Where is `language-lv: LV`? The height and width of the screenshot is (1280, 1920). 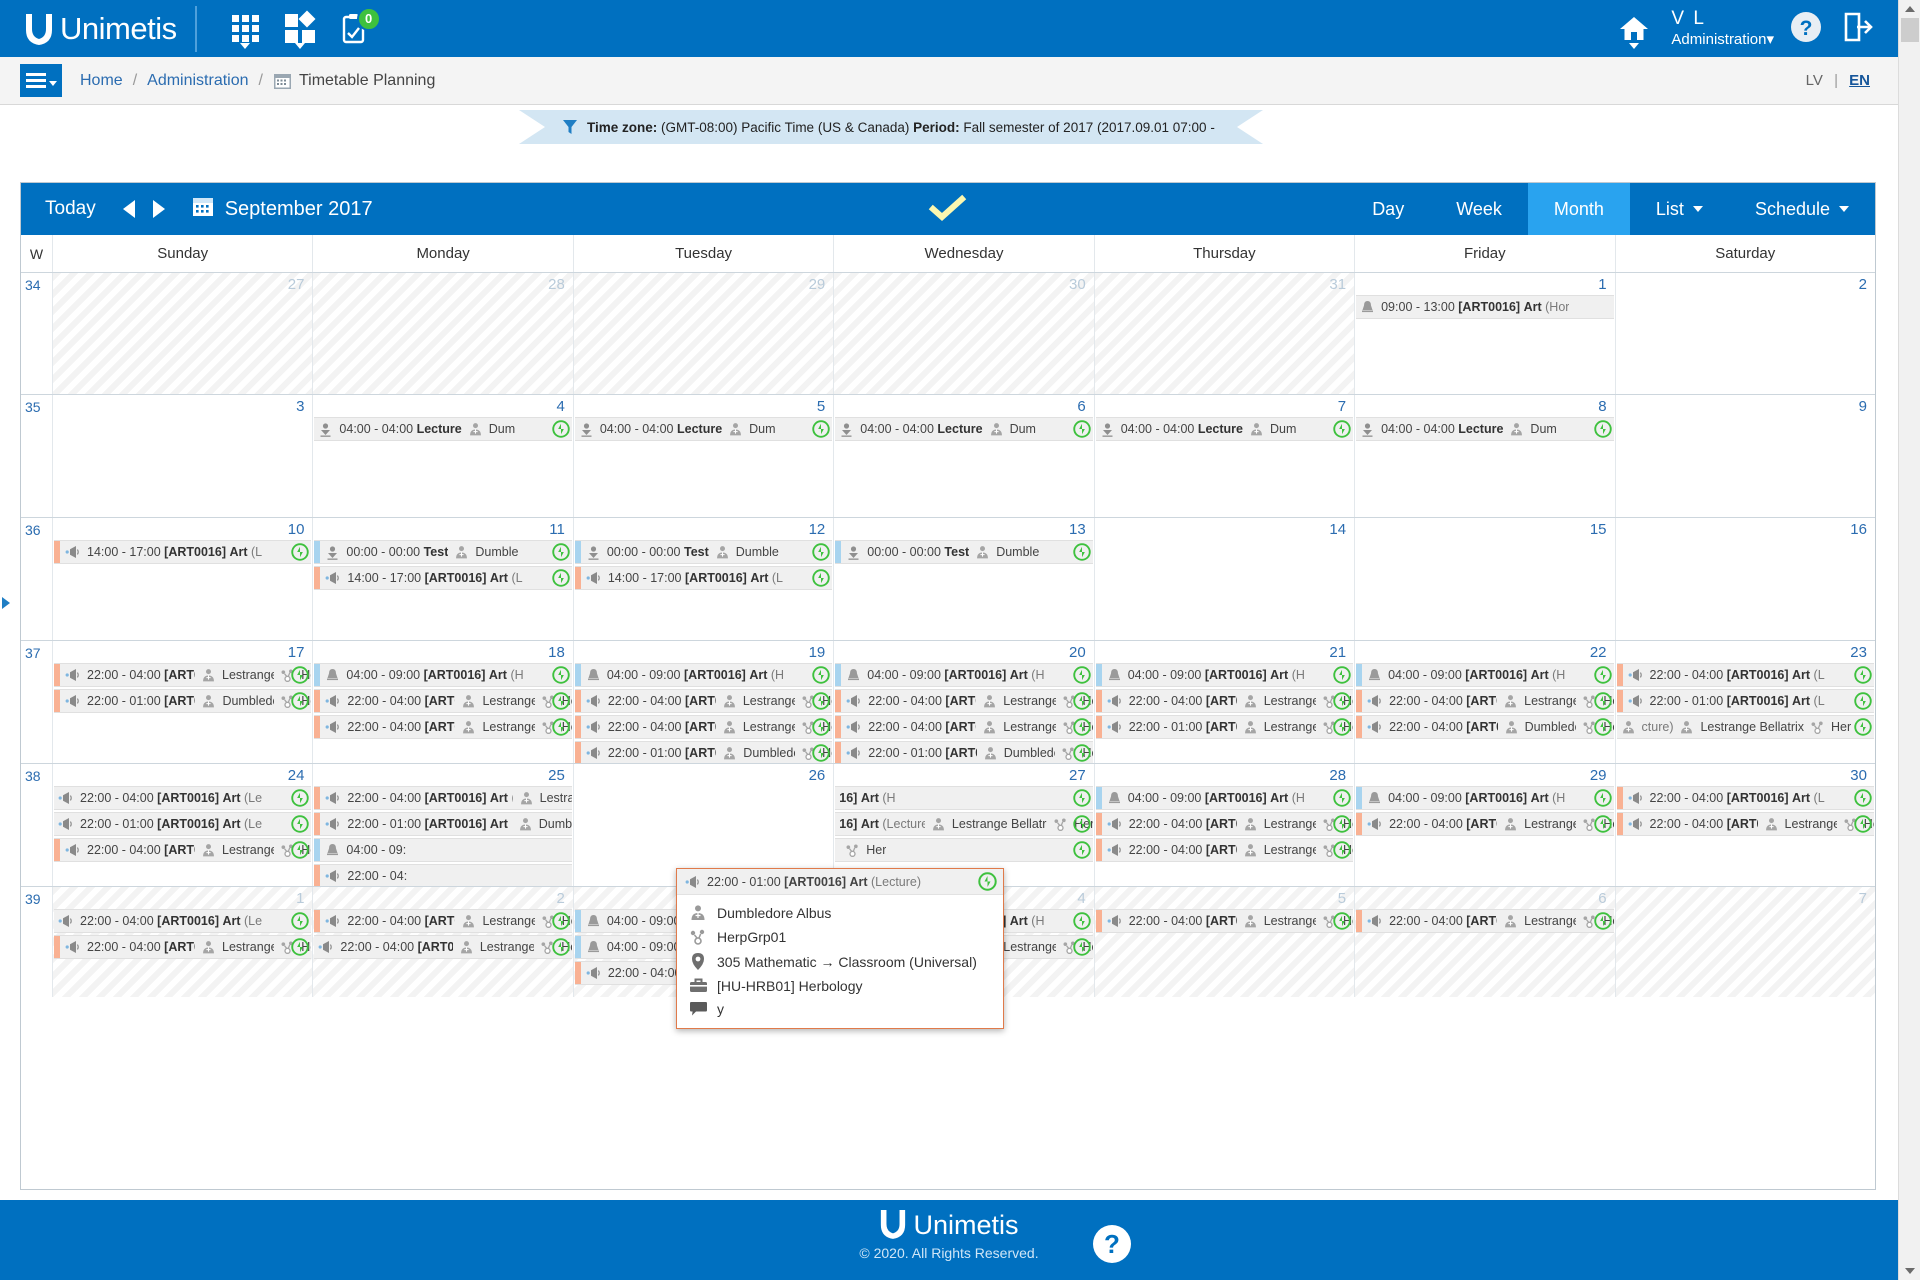
language-lv: LV is located at coordinates (1814, 80).